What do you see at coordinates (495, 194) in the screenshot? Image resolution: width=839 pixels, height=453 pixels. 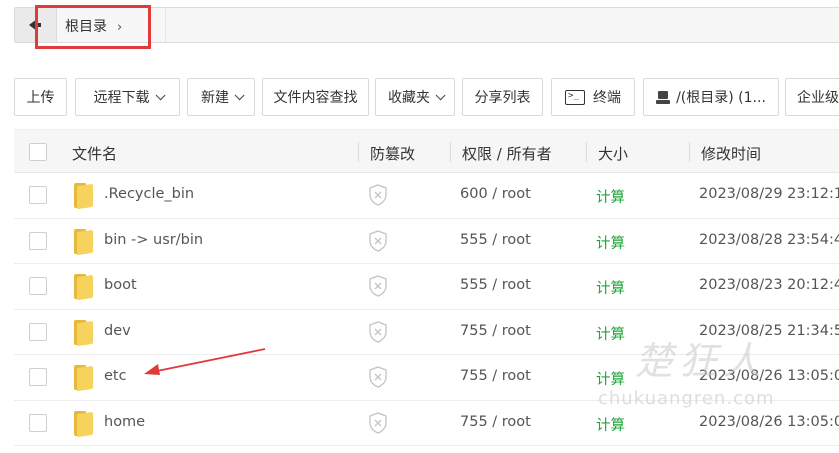 I see `file-permission: 600 / root` at bounding box center [495, 194].